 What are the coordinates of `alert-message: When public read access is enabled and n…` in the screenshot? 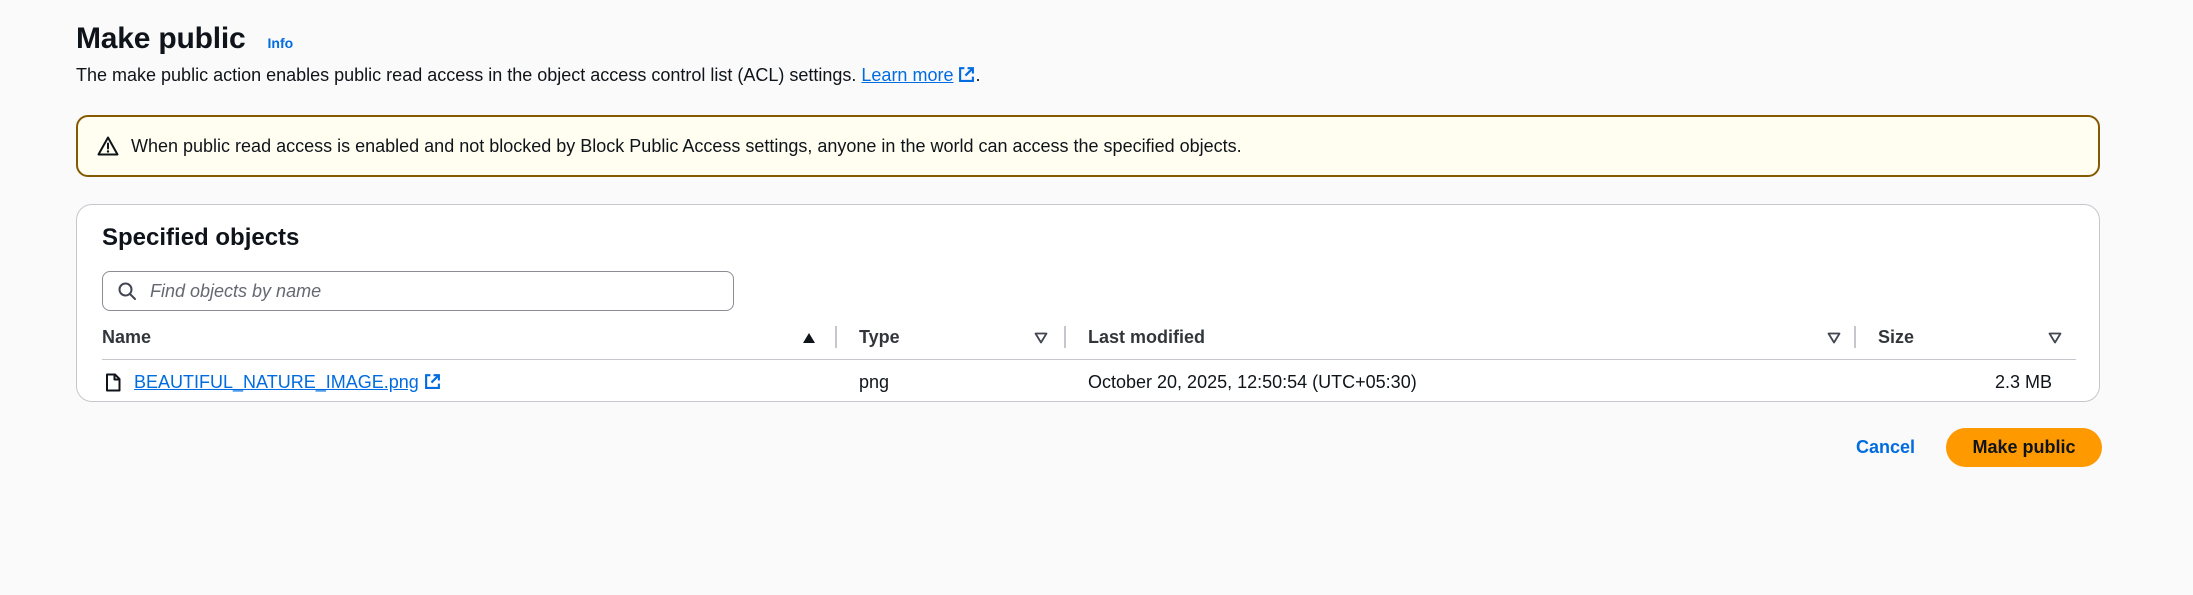 It's located at (686, 145).